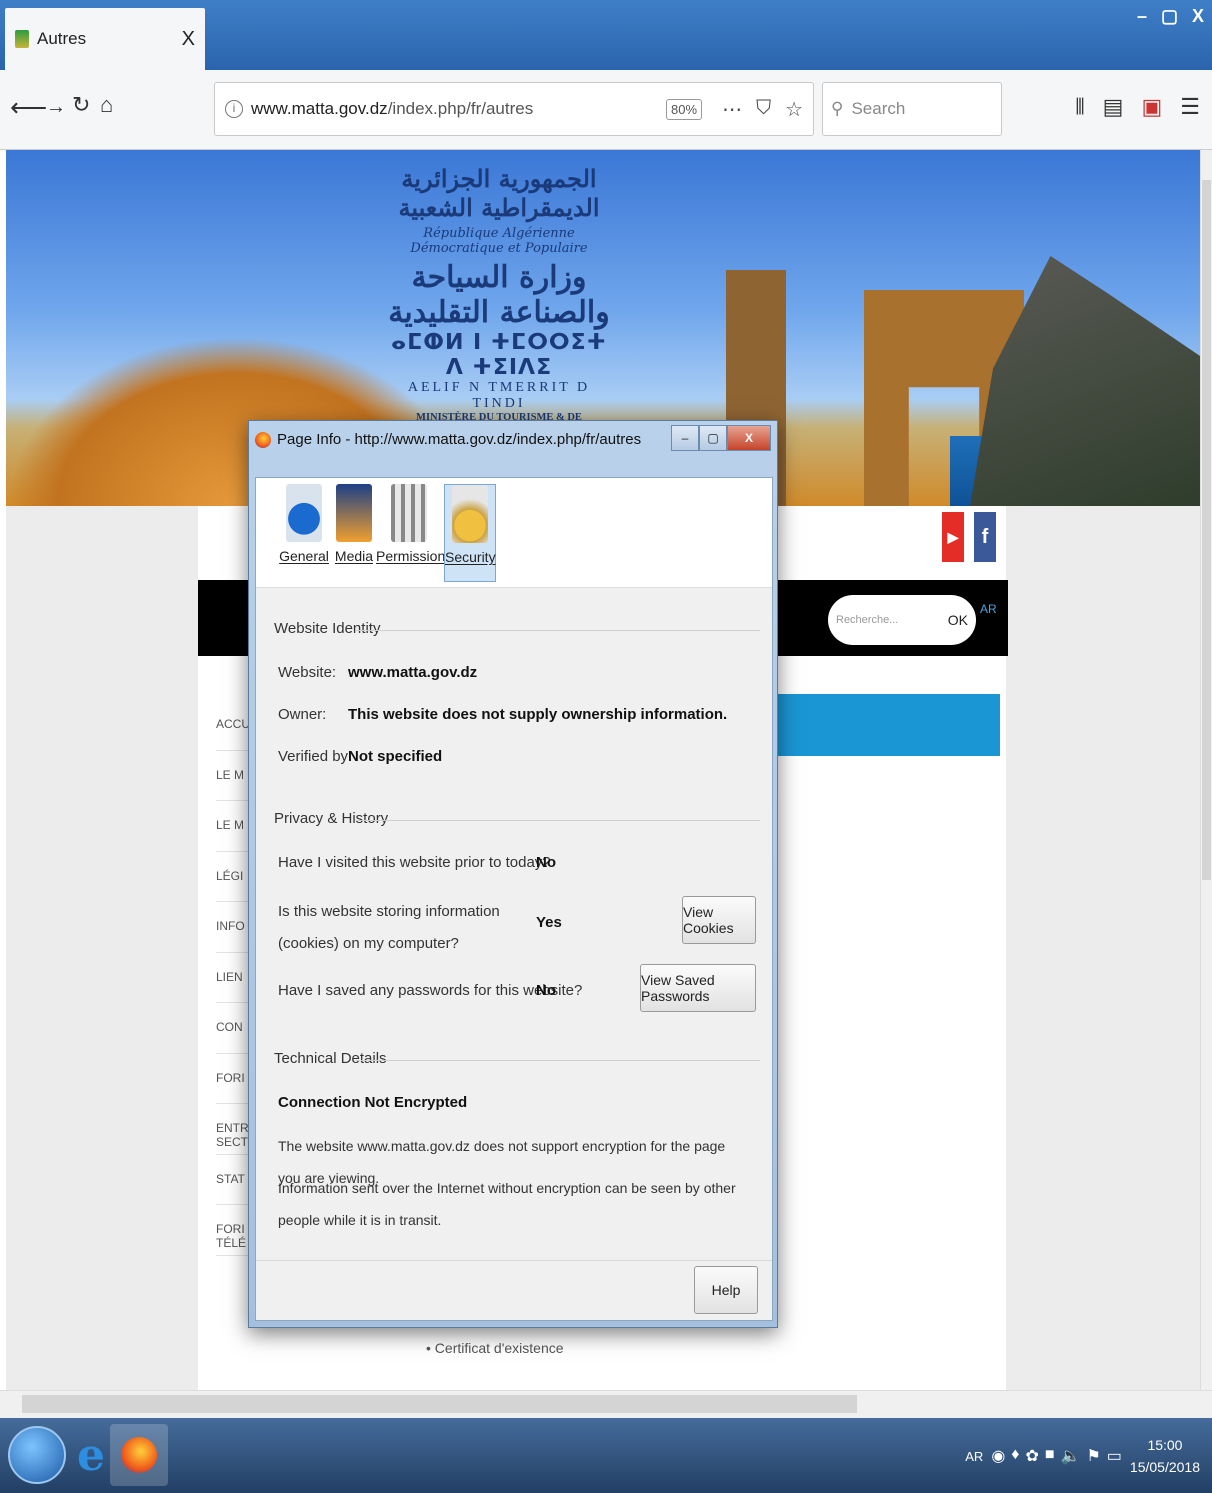 The image size is (1212, 1493). Describe the element at coordinates (698, 988) in the screenshot. I see `view-saved-passwords-button: View Saved Passwords` at that location.